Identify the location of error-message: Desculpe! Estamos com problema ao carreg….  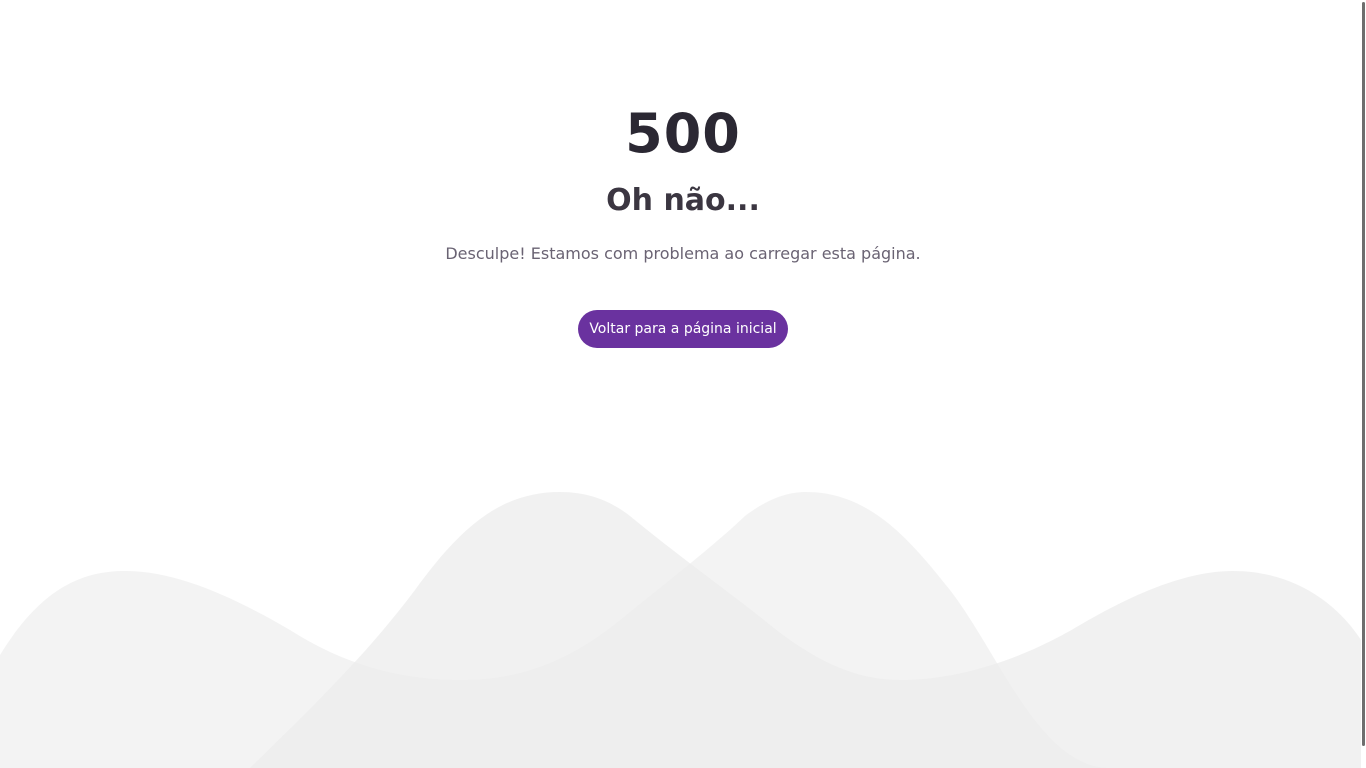
(683, 253).